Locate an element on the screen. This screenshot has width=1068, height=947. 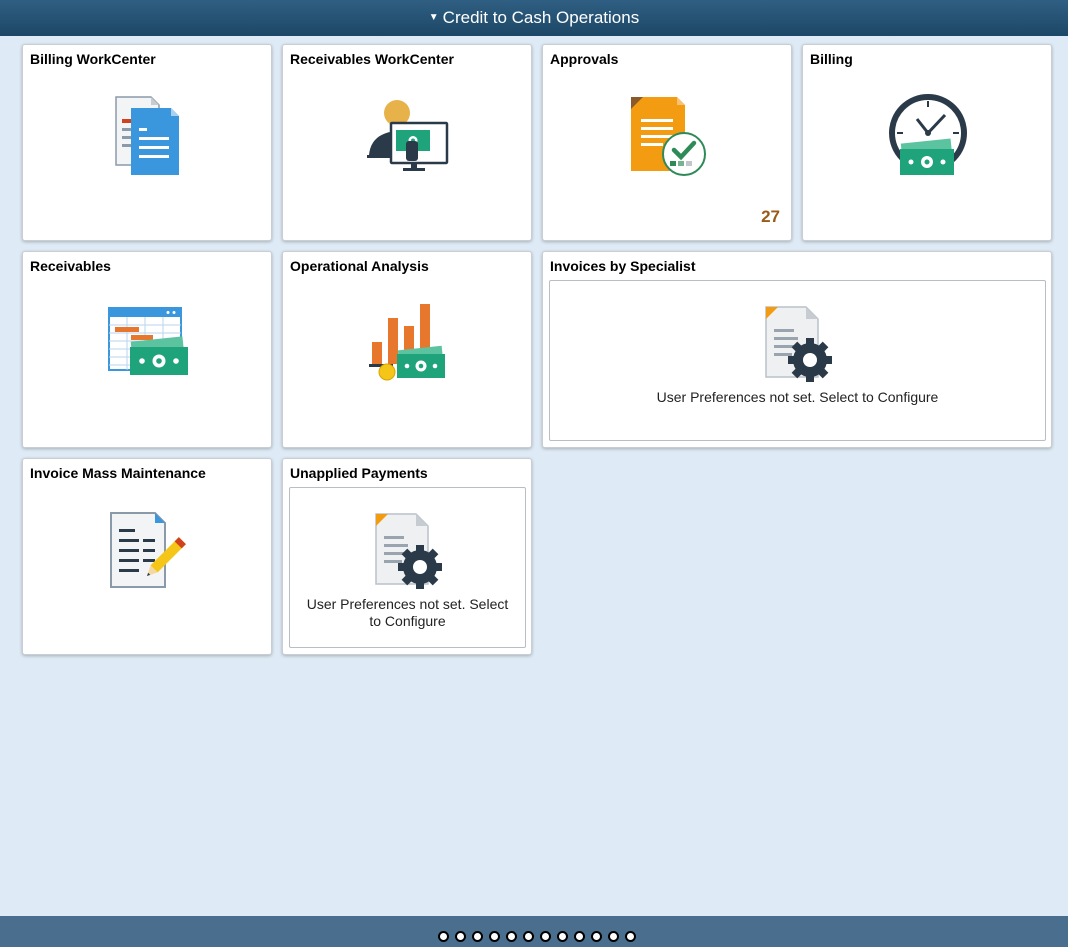
person-monitor-icon is located at coordinates (408, 135).